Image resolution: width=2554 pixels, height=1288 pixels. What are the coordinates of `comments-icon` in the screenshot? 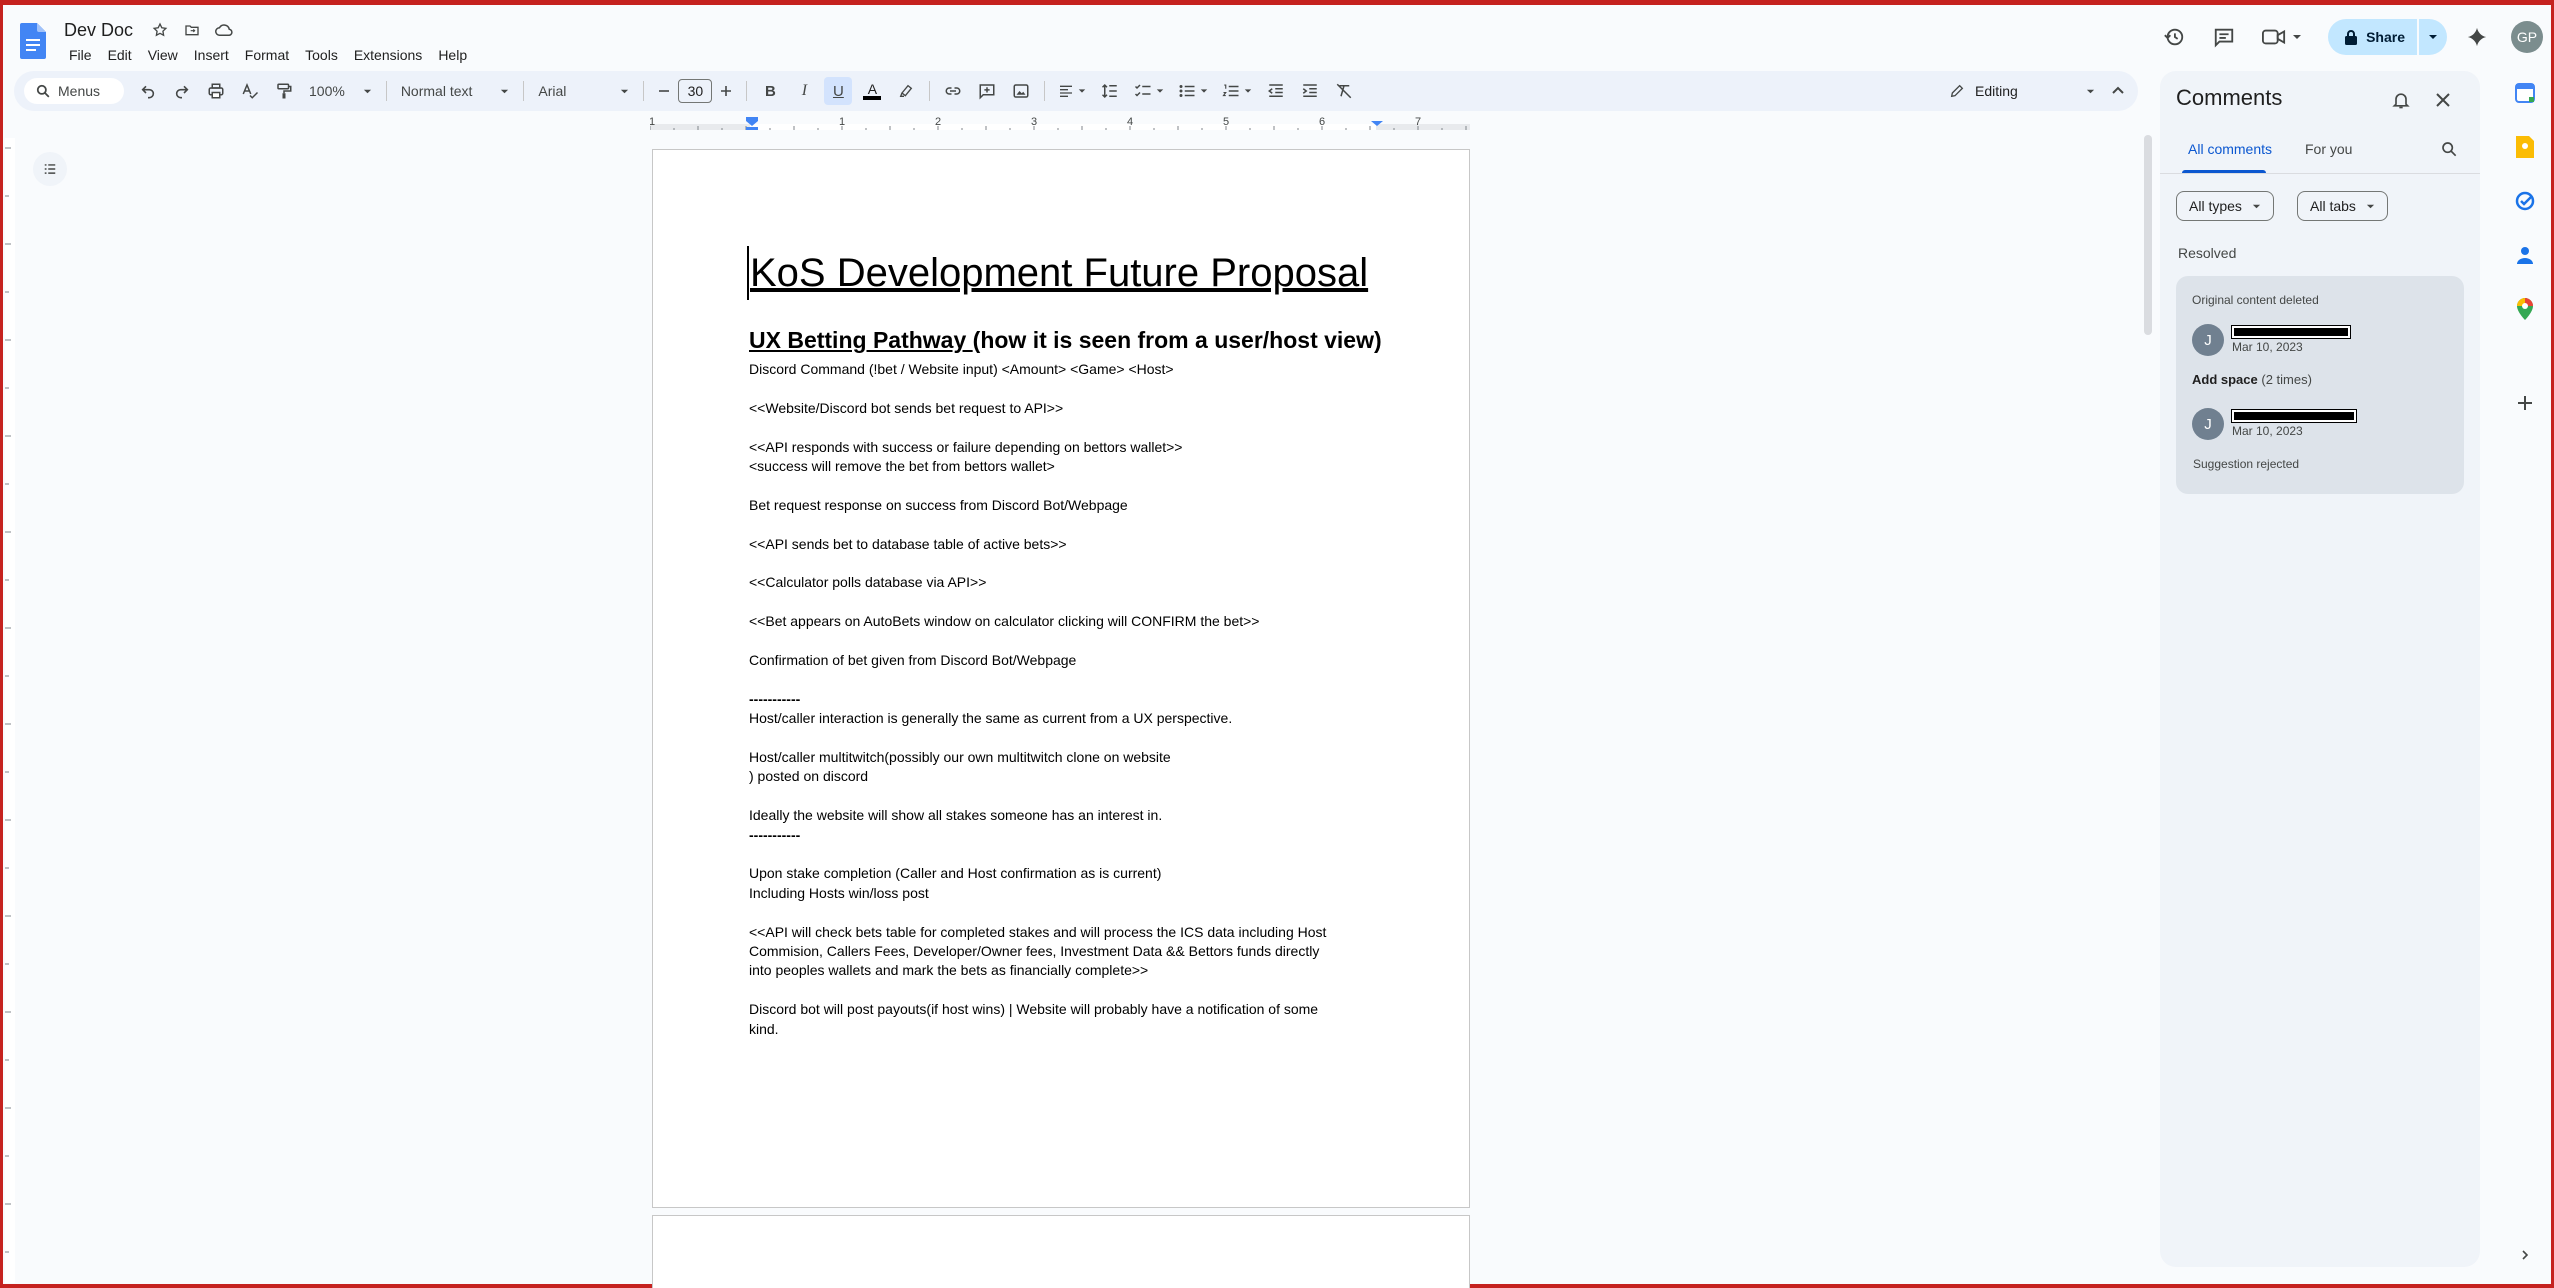 It's located at (2224, 37).